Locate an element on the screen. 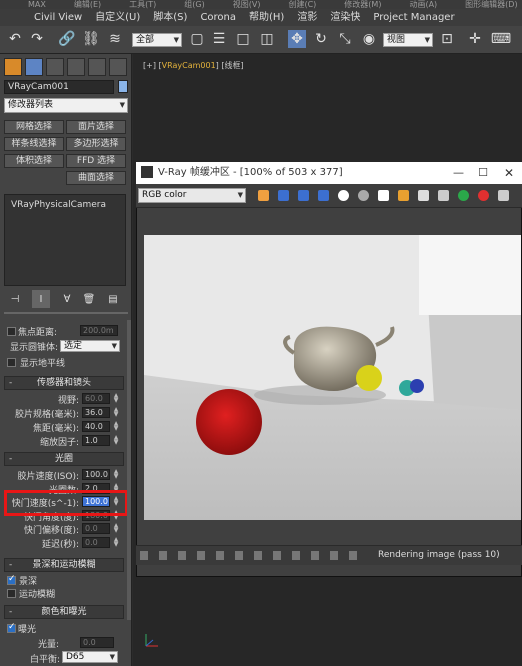 The image size is (522, 666). selection-filter-dropdown: 全部 is located at coordinates (157, 40).